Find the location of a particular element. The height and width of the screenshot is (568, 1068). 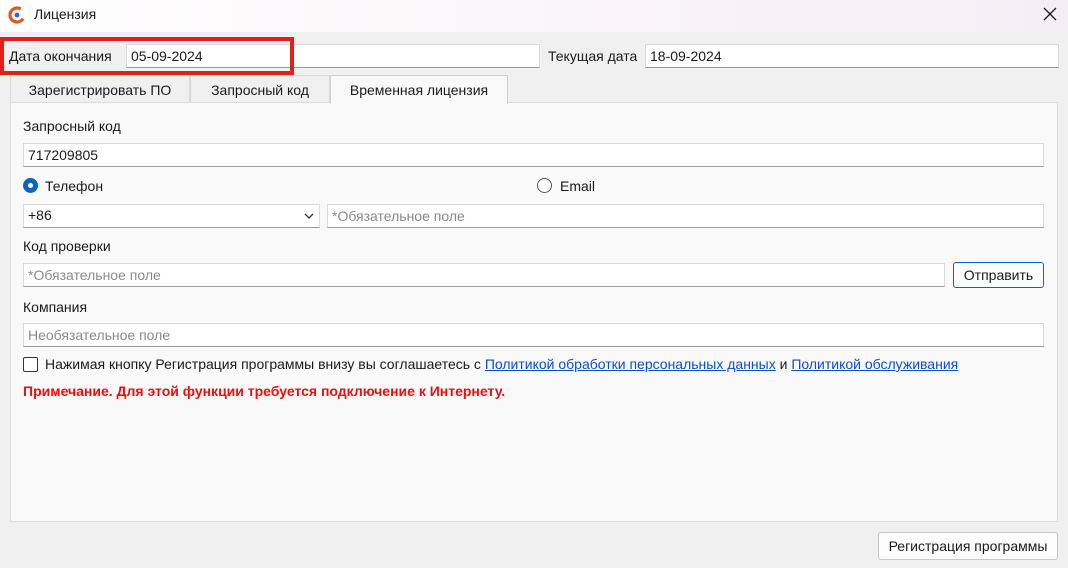

tab-label: Временная лицензия is located at coordinates (419, 90).